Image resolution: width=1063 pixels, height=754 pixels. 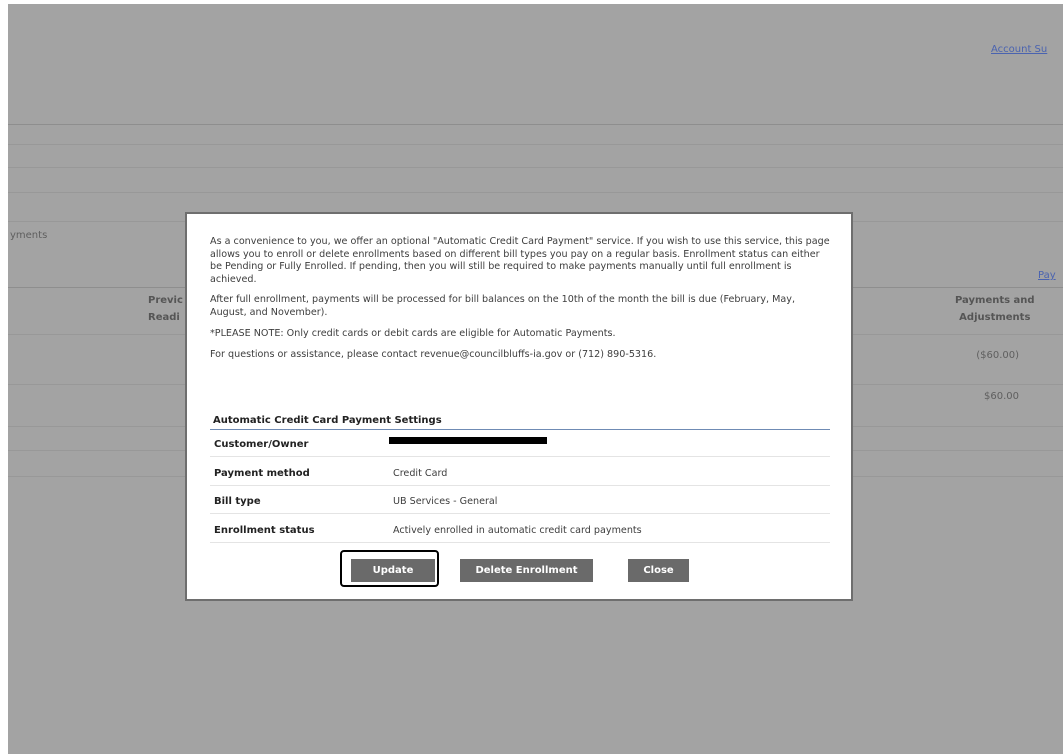 I want to click on col-header-payments: Payments and Adjustments, so click(x=995, y=309).